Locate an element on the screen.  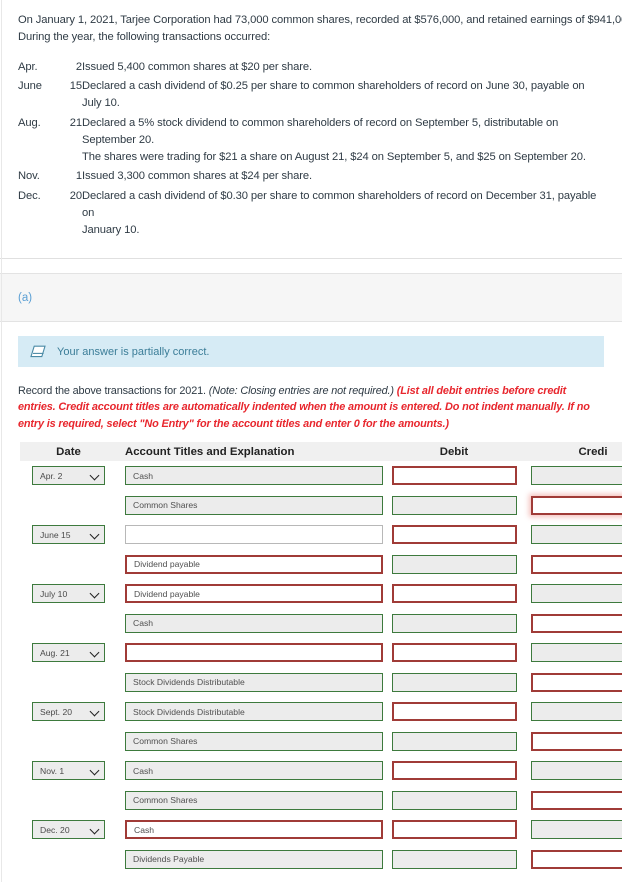
journal-row: Dec. 20 Cash is located at coordinates (321, 830).